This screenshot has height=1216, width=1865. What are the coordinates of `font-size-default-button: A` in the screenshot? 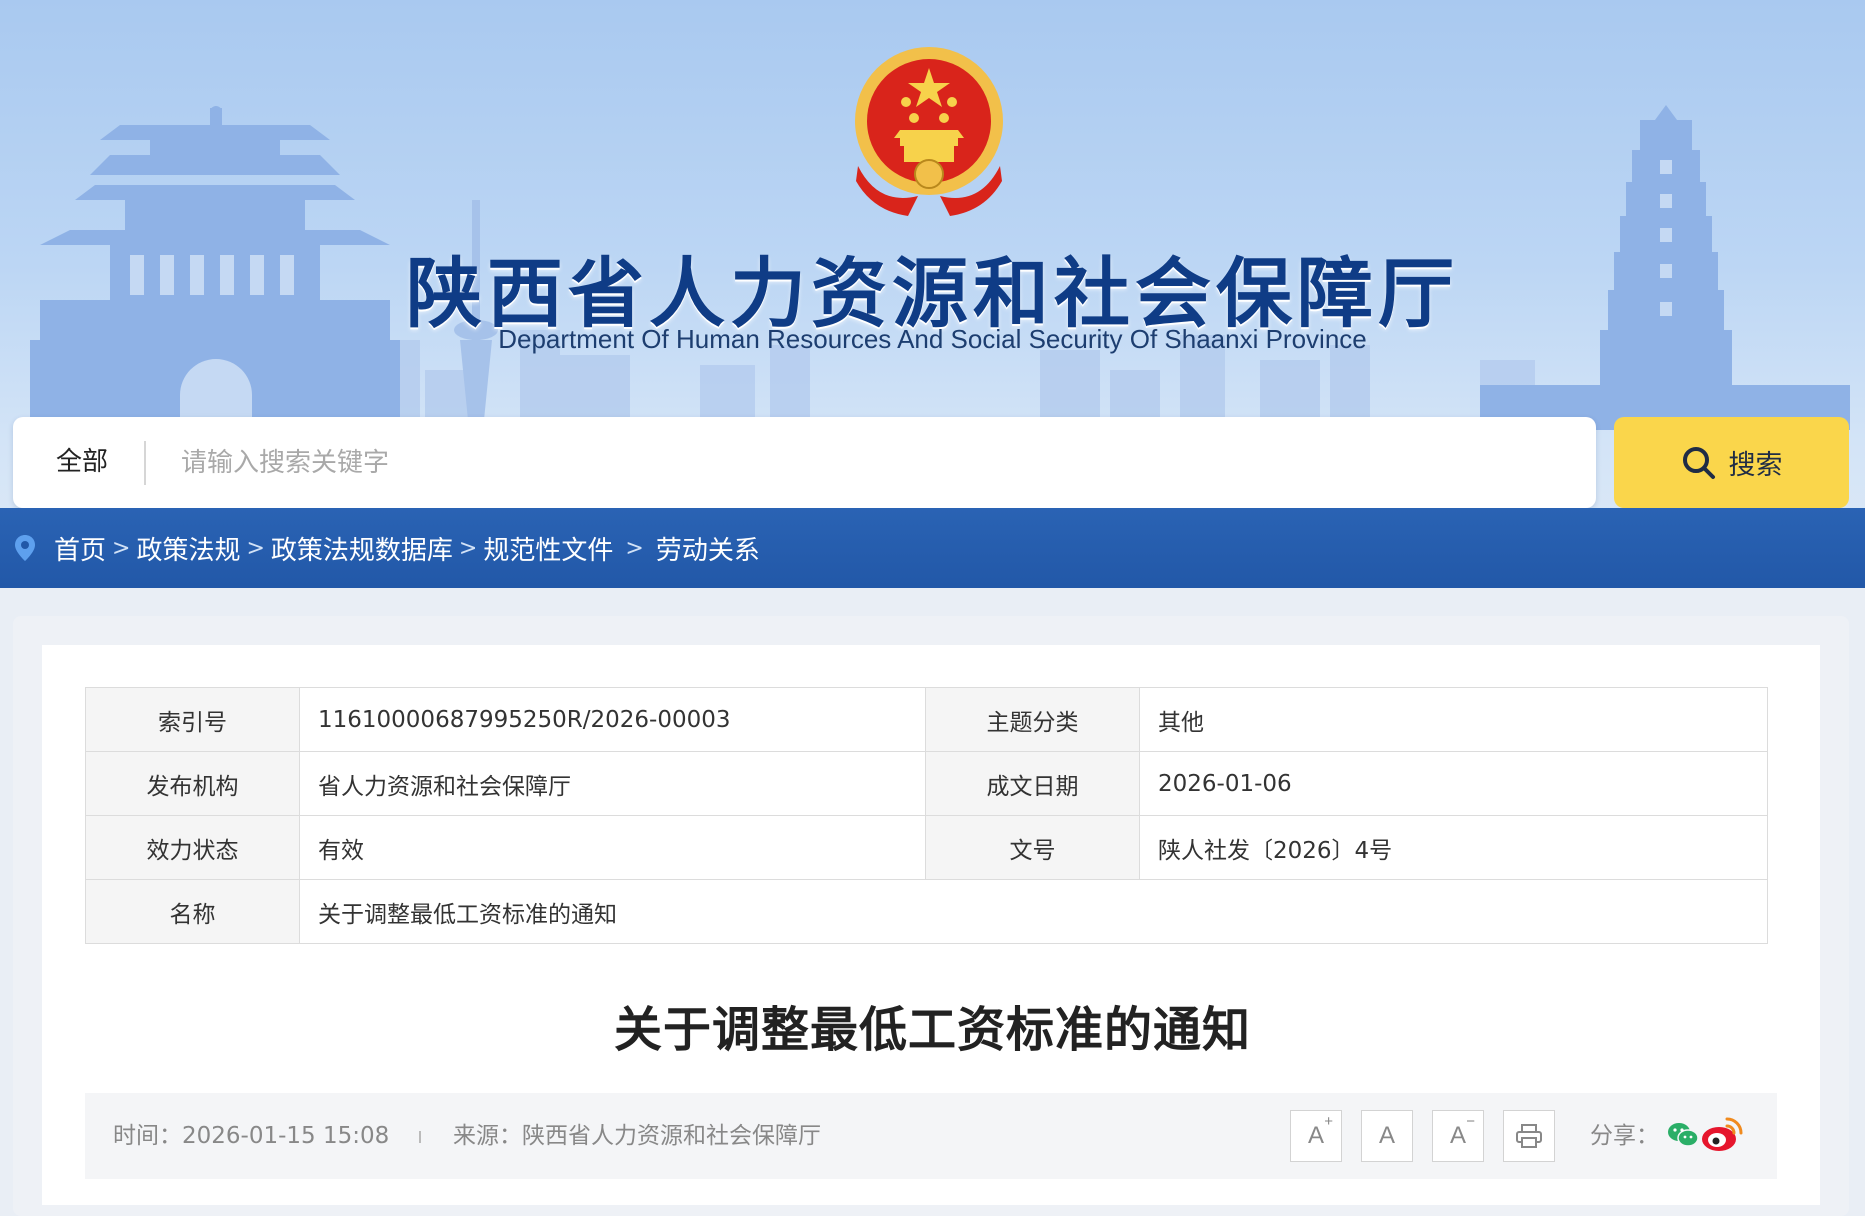 It's located at (1387, 1136).